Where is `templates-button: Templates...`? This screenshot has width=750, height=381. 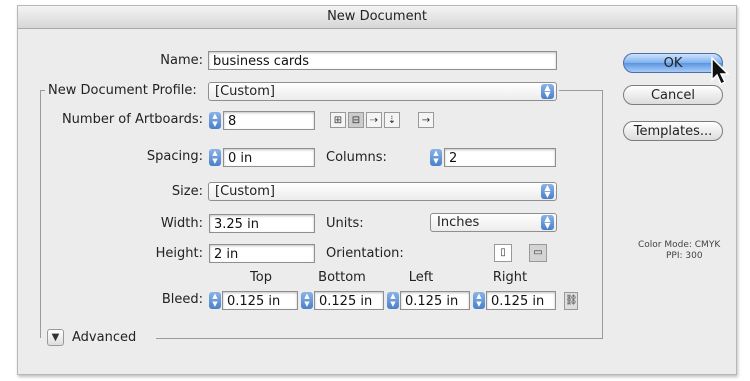 templates-button: Templates... is located at coordinates (673, 131).